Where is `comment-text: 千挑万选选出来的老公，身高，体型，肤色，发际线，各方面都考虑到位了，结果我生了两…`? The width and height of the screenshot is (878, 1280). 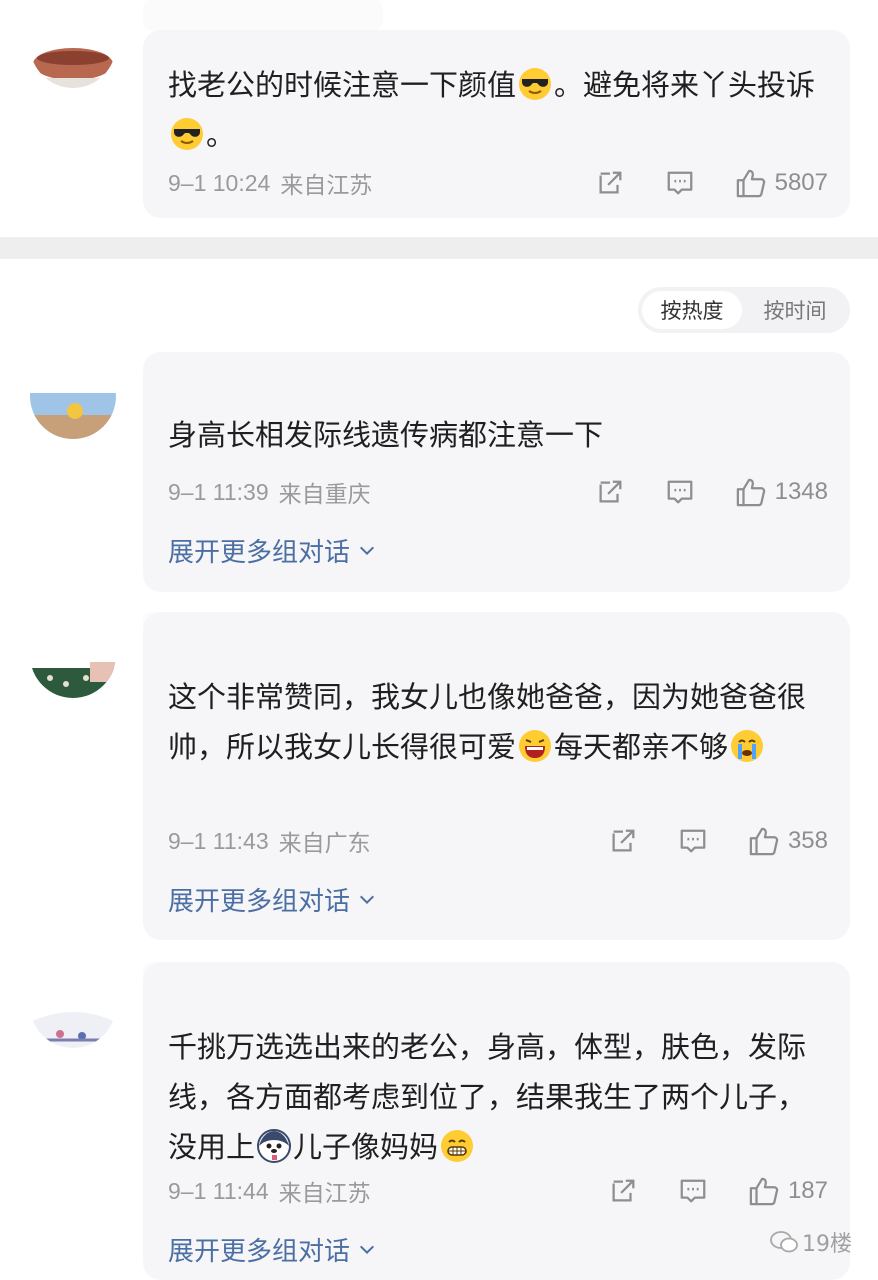 comment-text: 千挑万选选出来的老公，身高，体型，肤色，发际线，各方面都考虑到位了，结果我生了两… is located at coordinates (487, 1097).